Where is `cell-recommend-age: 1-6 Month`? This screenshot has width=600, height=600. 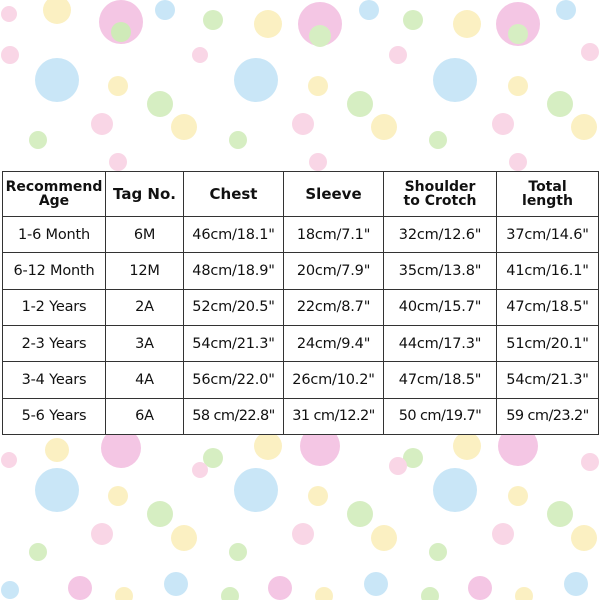 cell-recommend-age: 1-6 Month is located at coordinates (54, 234).